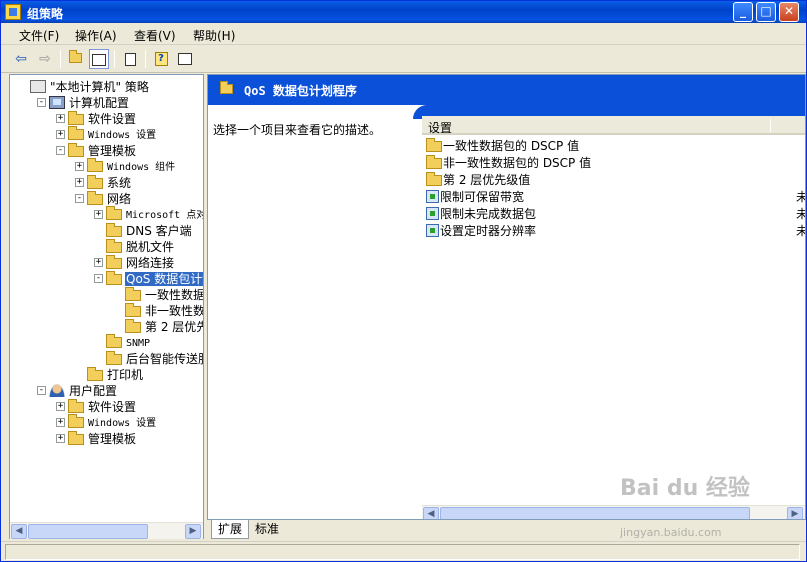 This screenshot has height=562, width=807. I want to click on list-item: 限制未完成数据包, so click(481, 214).